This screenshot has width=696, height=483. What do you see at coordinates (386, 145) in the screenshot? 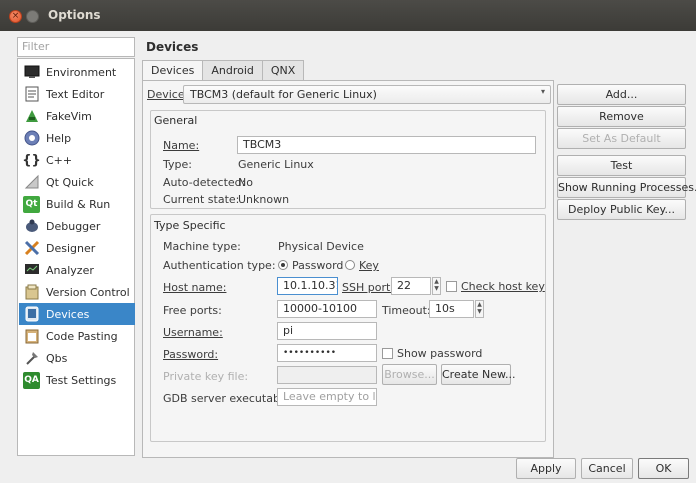
I see `name-field: TBCM3` at bounding box center [386, 145].